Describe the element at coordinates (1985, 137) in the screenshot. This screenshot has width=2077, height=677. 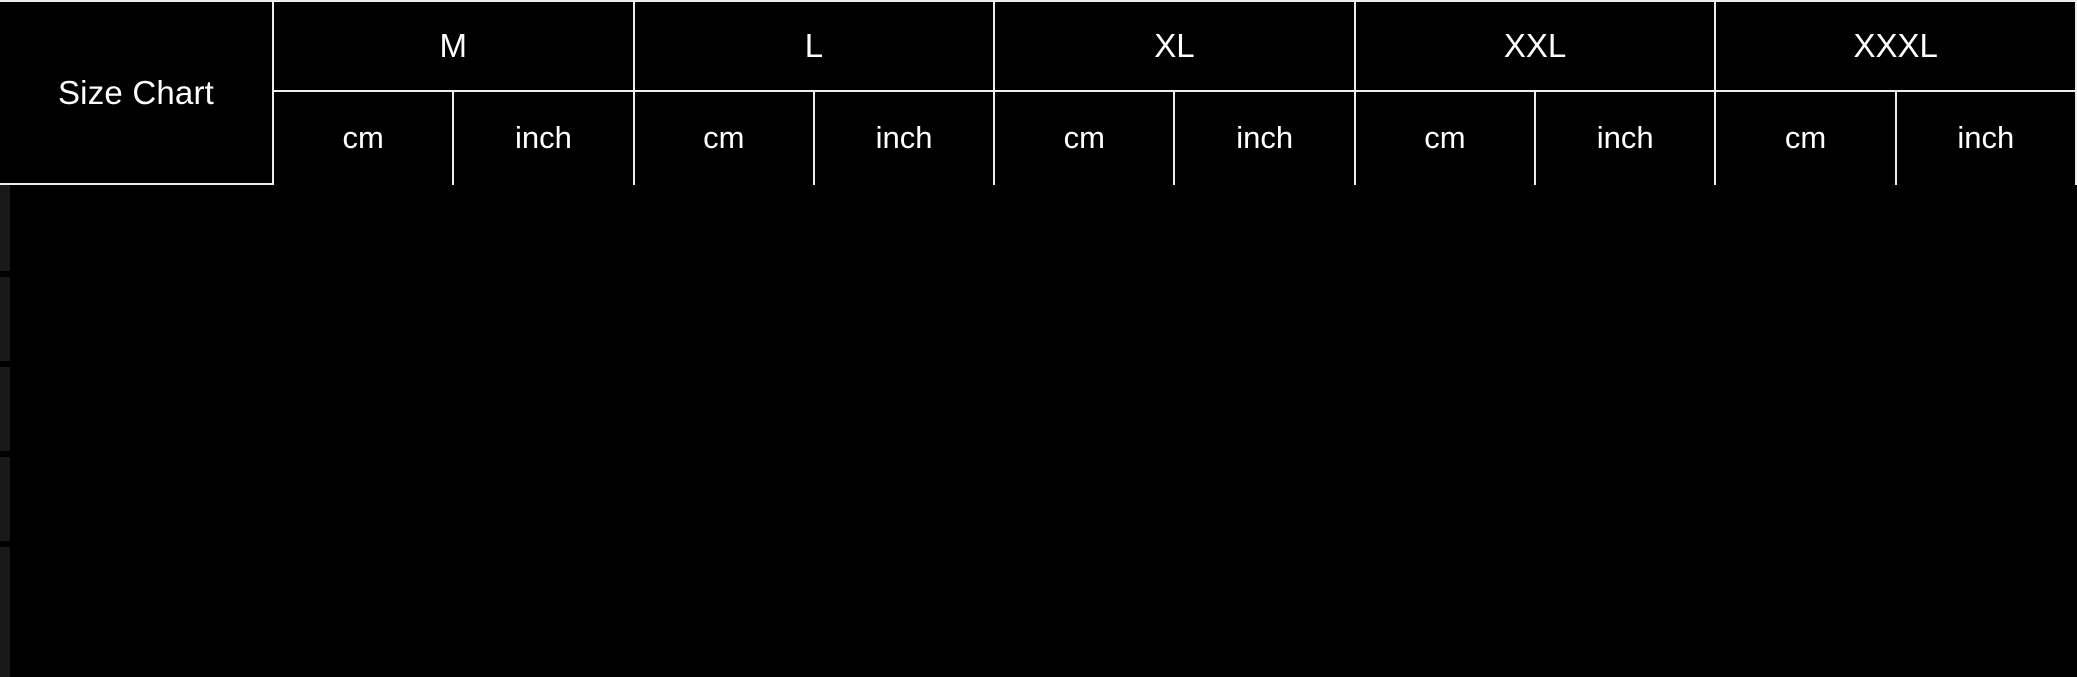
I see `unit-header-xxxl-inch: inch` at that location.